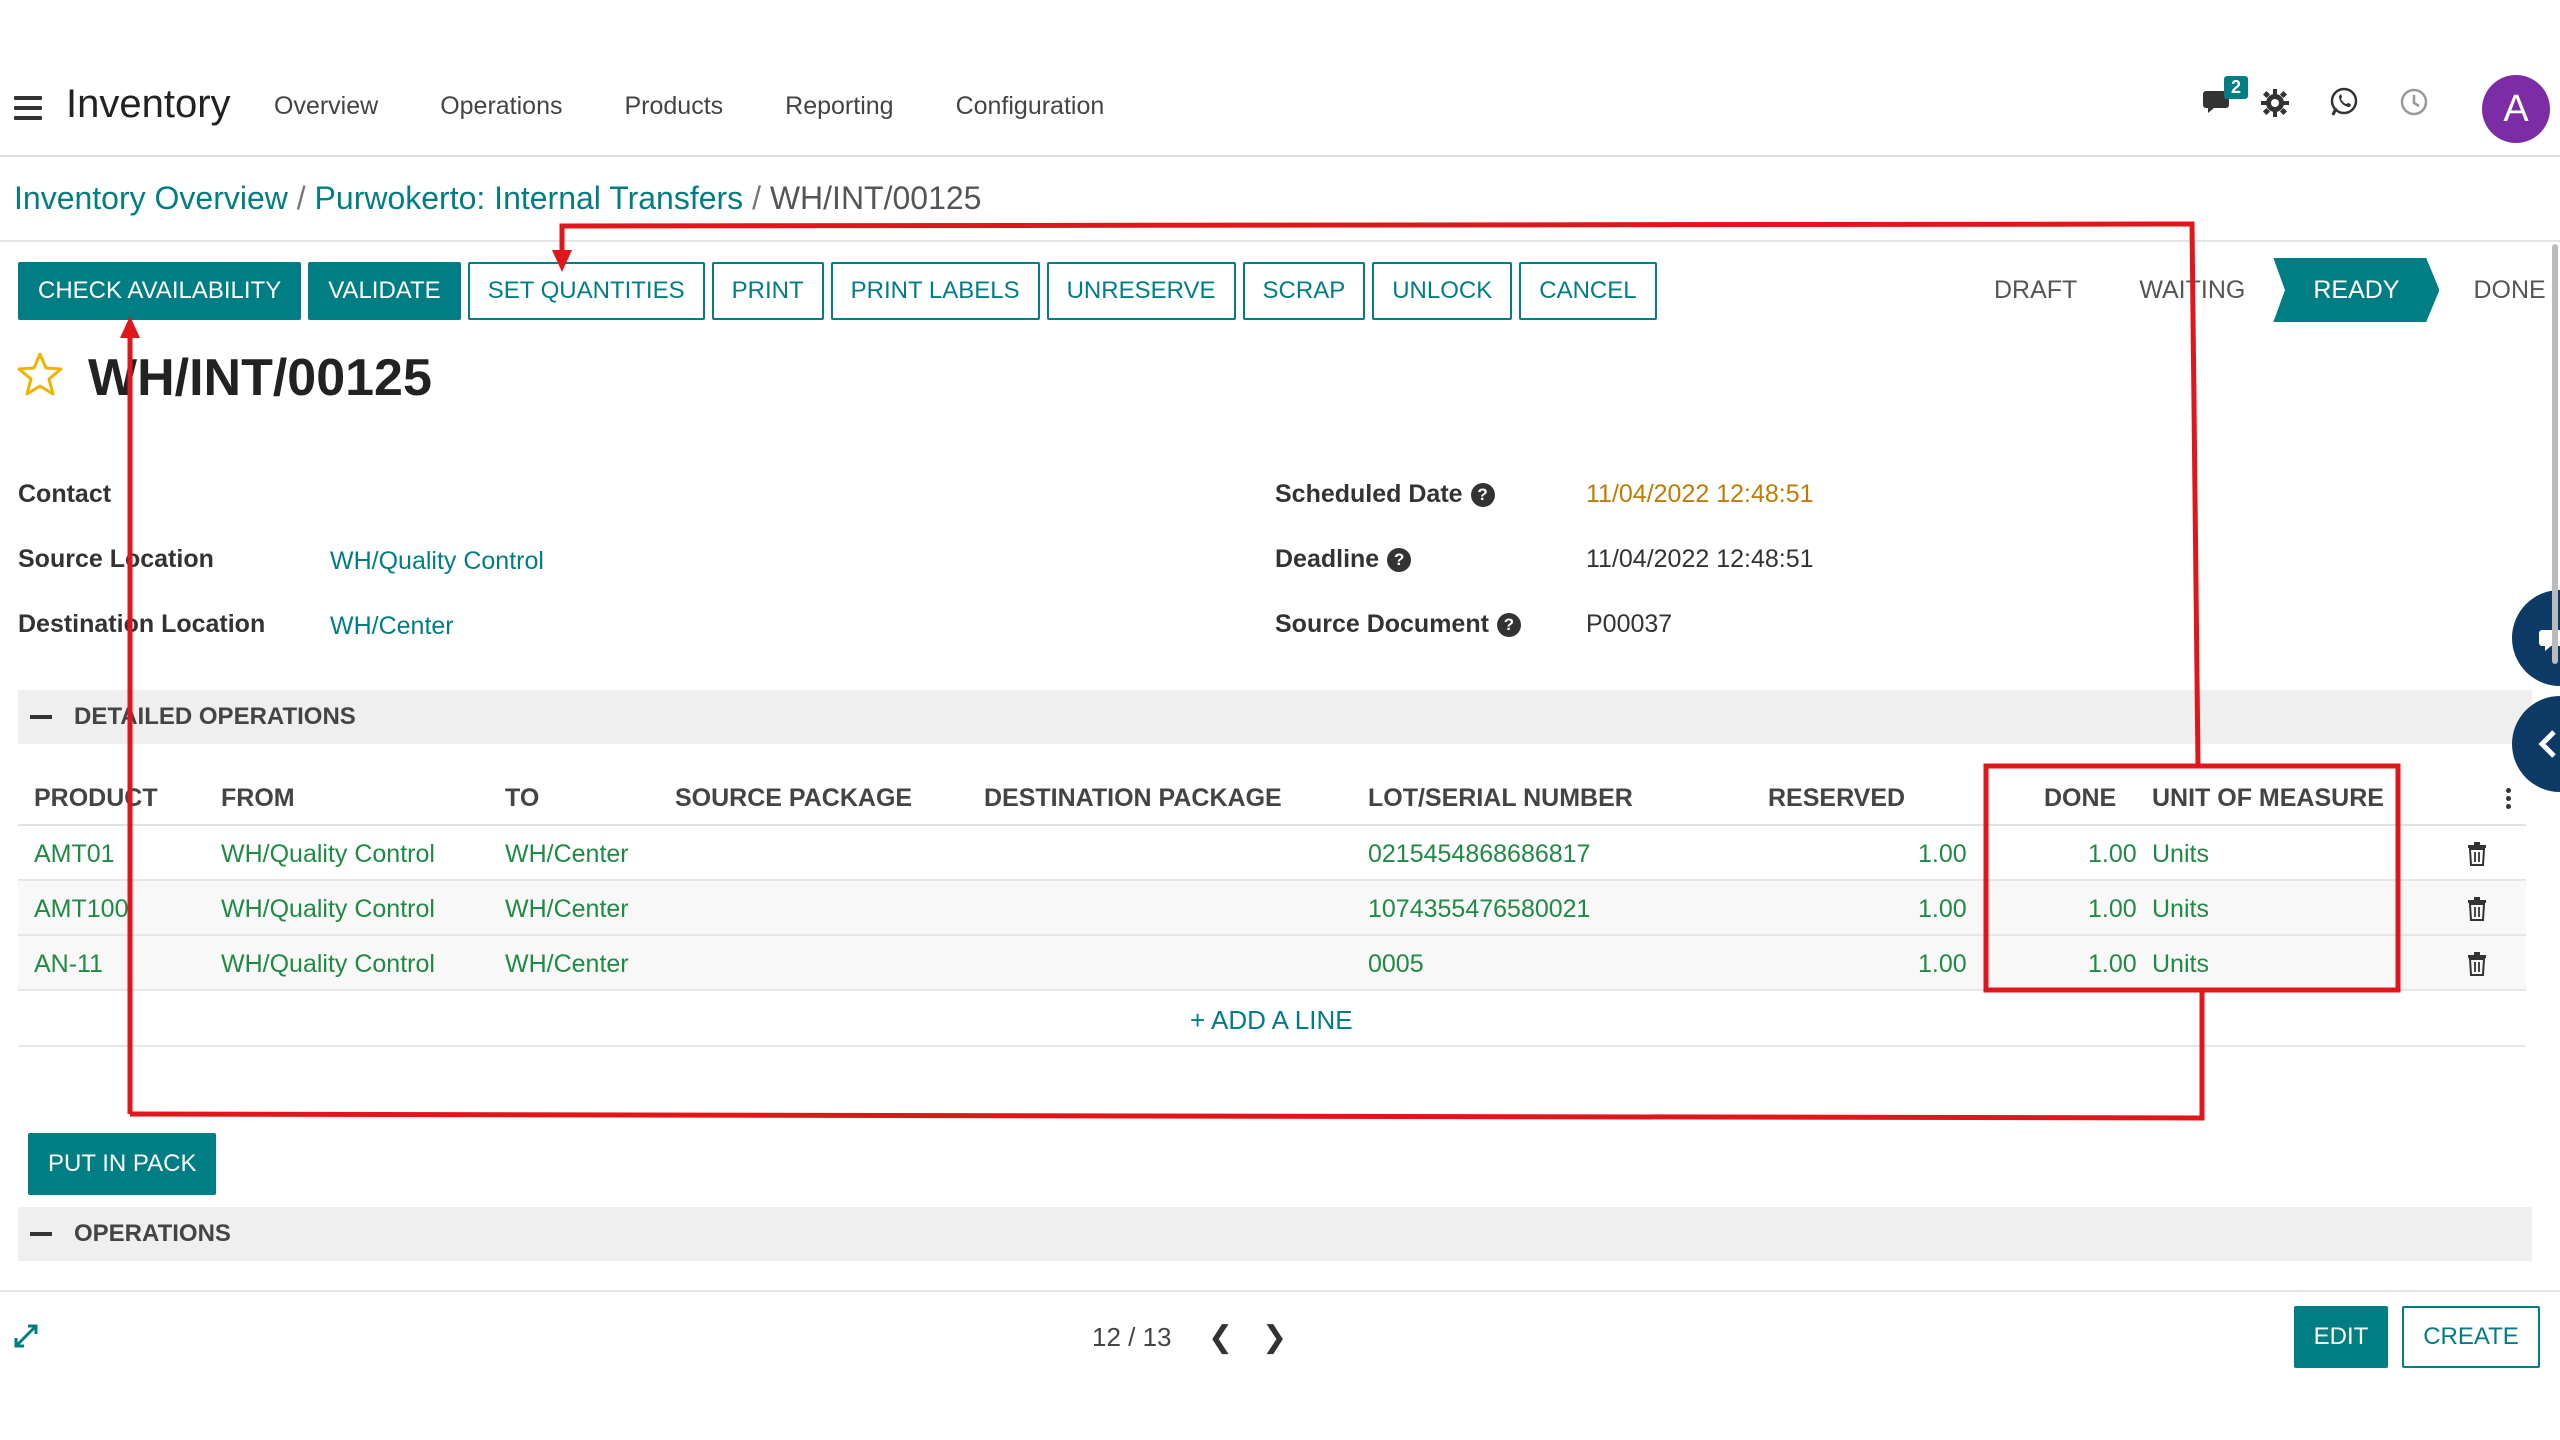 The width and height of the screenshot is (2560, 1440). Describe the element at coordinates (326, 106) in the screenshot. I see `menu-overview: Overview` at that location.